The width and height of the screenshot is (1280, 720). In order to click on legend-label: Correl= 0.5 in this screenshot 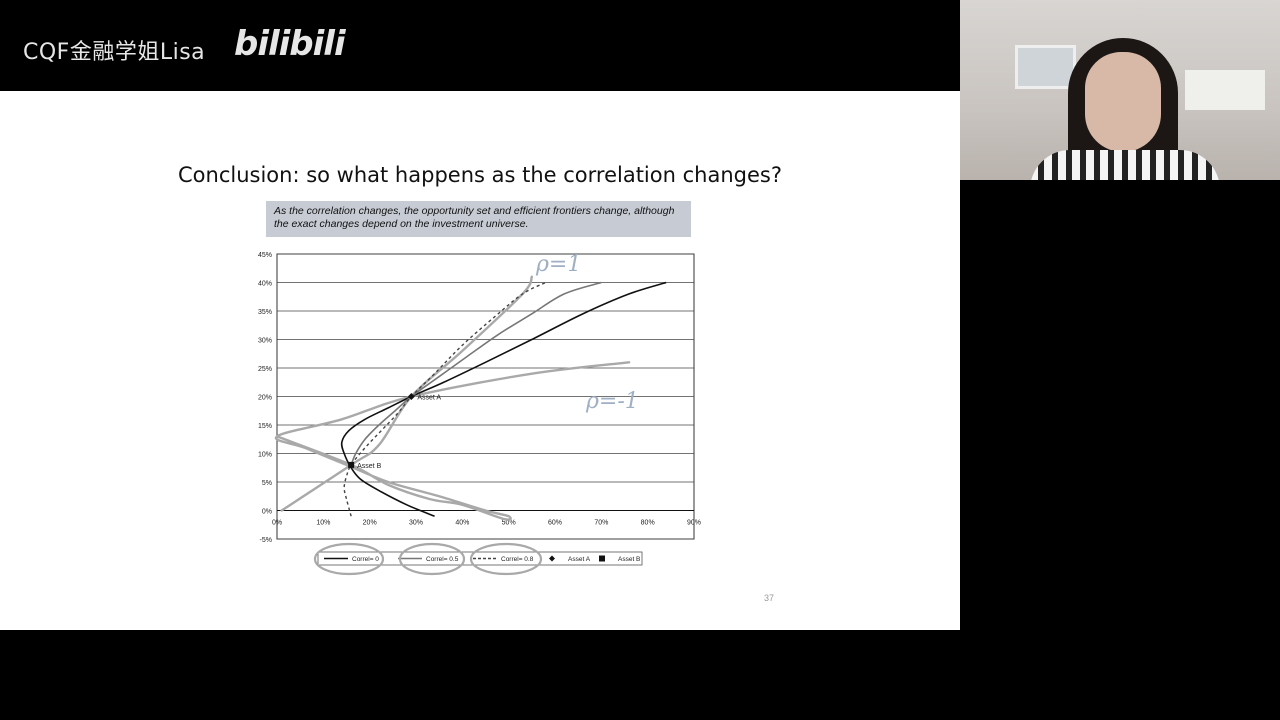, I will do `click(442, 559)`.